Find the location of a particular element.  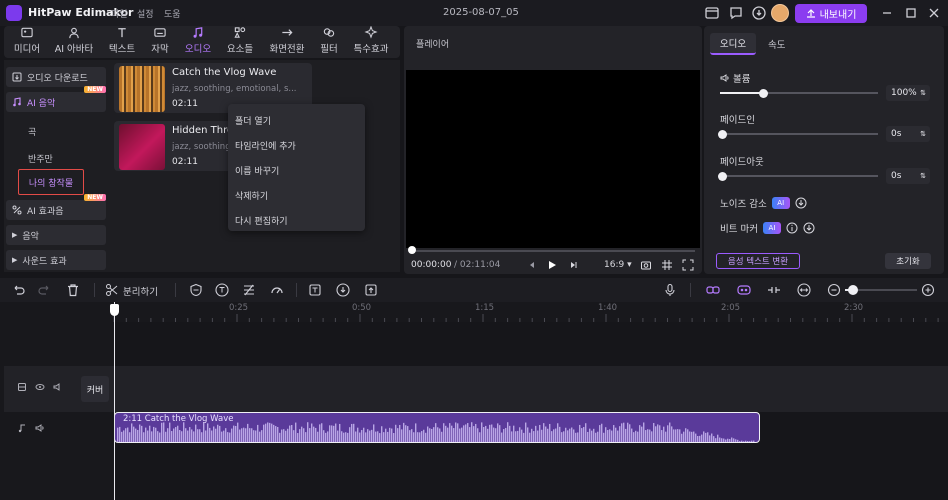

ctx-rename: 이름 바꾸기 is located at coordinates (296, 170).